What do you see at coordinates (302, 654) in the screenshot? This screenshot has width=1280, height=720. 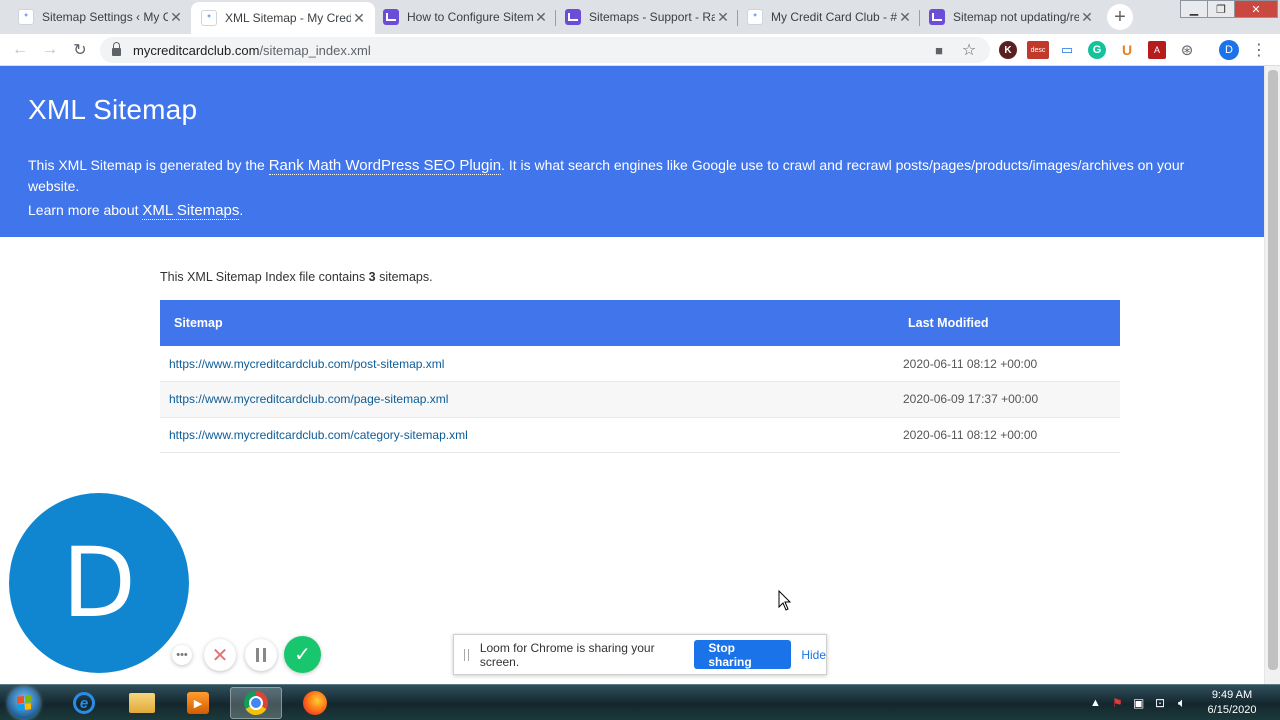 I see `loom-finish-check-icon: ✓` at bounding box center [302, 654].